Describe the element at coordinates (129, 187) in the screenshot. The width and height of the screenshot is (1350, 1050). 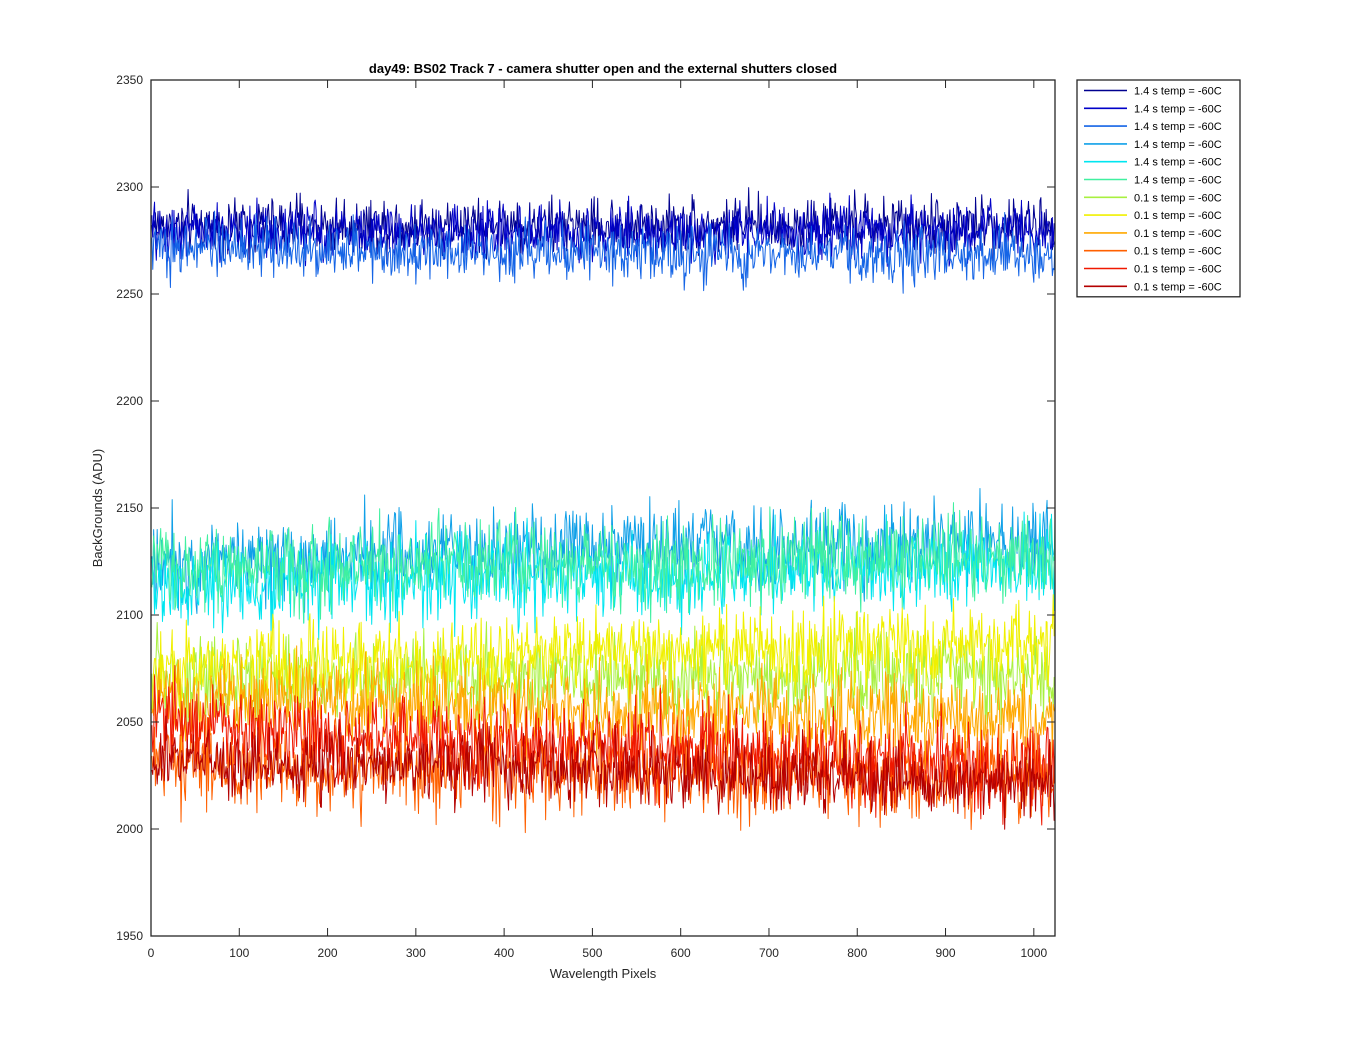
I see `y-tick-label: 2300` at that location.